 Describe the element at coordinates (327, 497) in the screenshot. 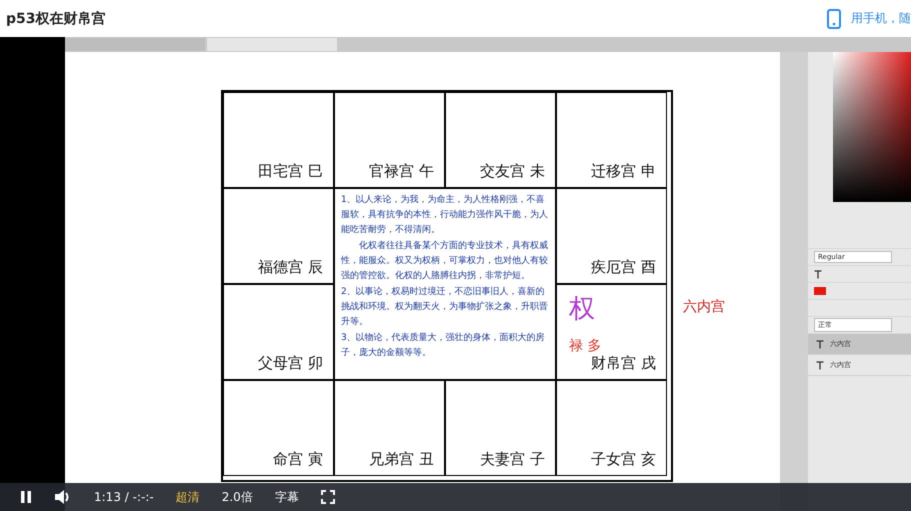

I see `fullscreen-icon` at that location.